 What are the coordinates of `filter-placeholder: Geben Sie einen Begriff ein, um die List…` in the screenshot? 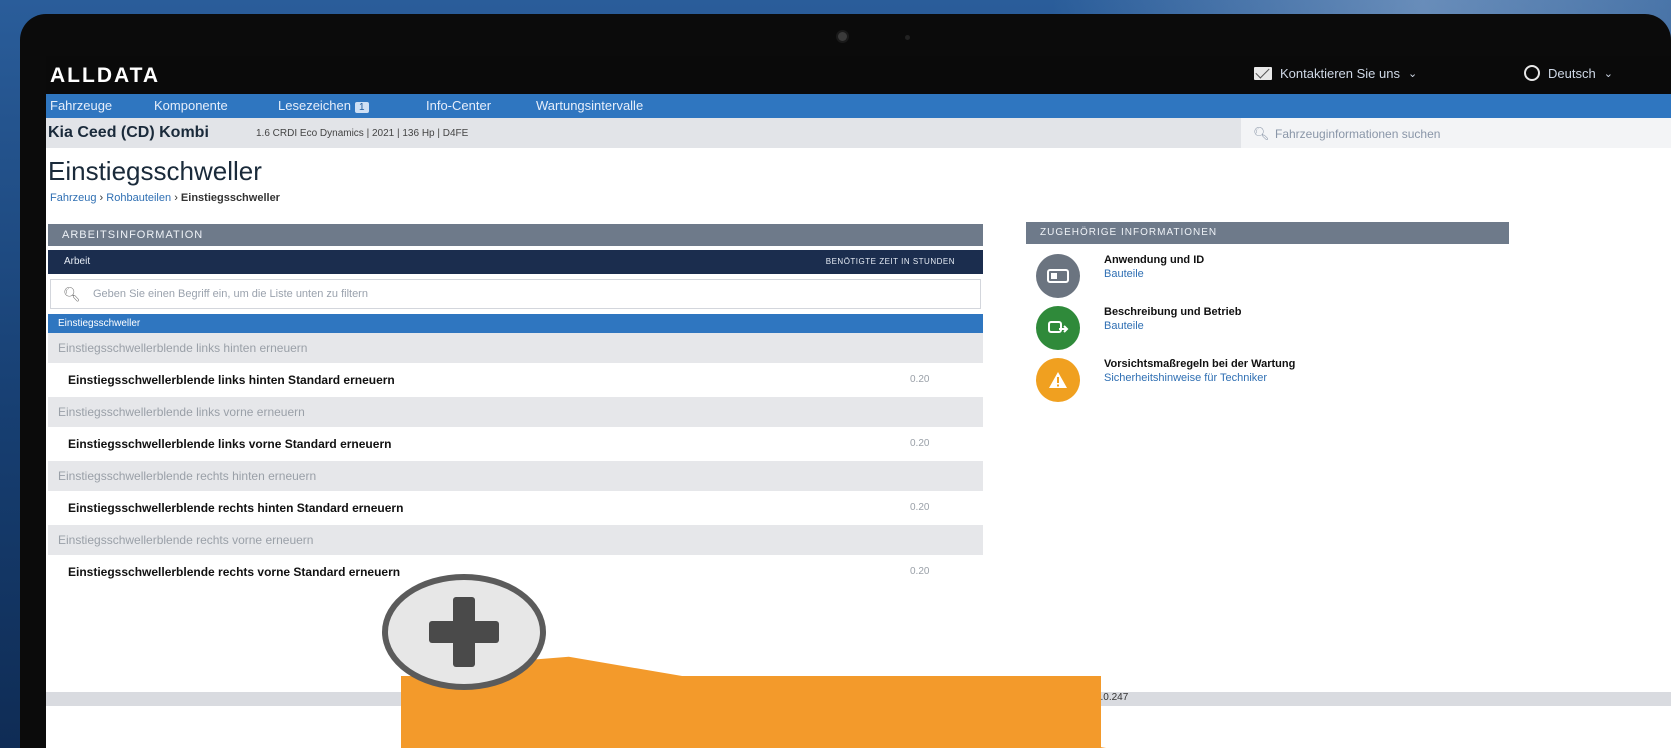 It's located at (230, 294).